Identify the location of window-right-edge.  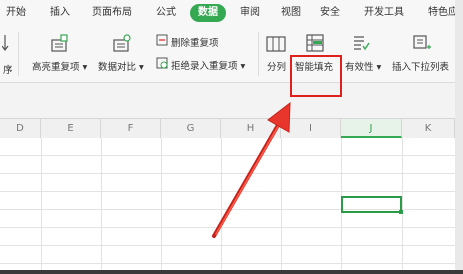
(459, 137).